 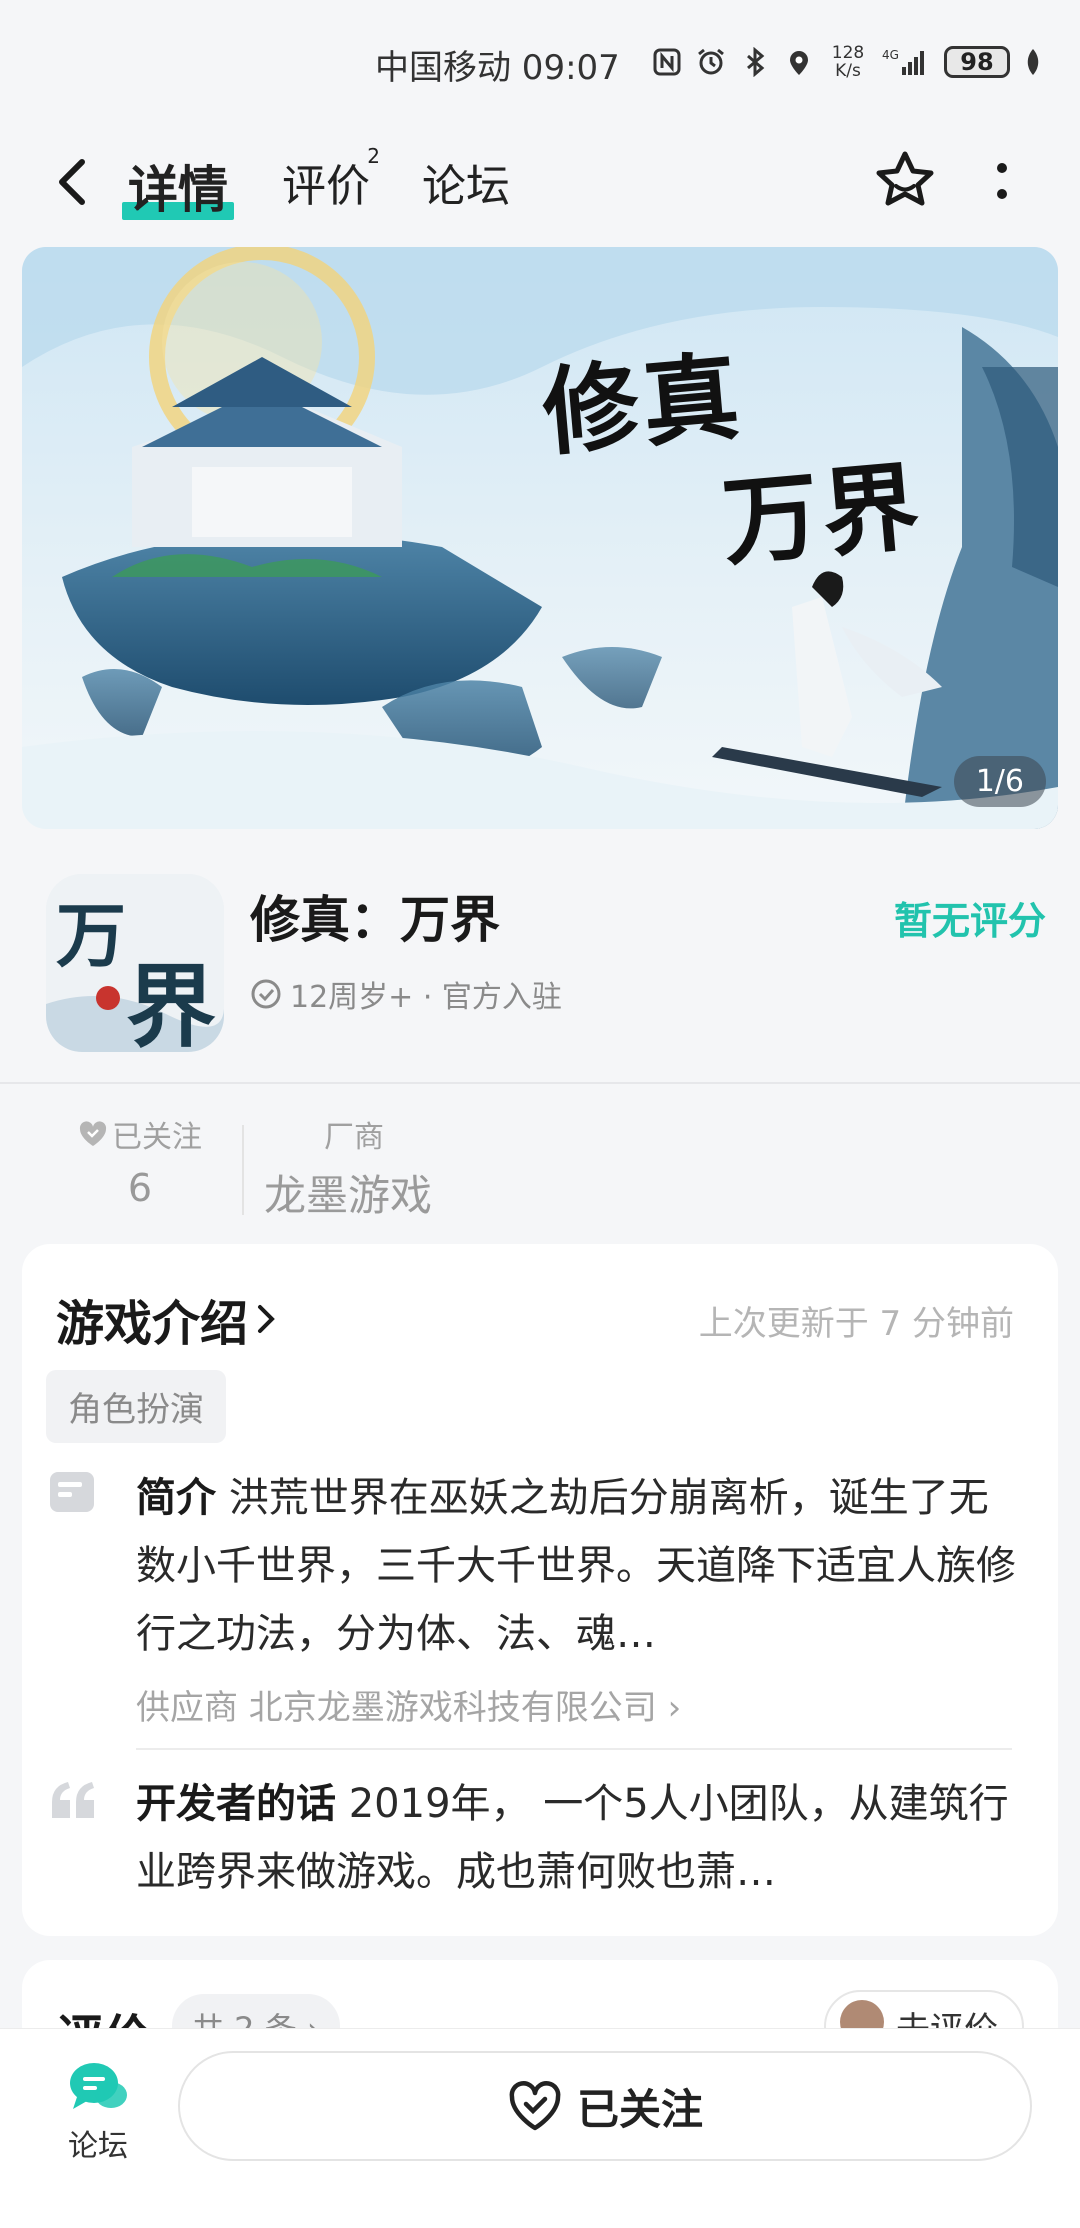 I want to click on heart-check-icon, so click(x=535, y=2106).